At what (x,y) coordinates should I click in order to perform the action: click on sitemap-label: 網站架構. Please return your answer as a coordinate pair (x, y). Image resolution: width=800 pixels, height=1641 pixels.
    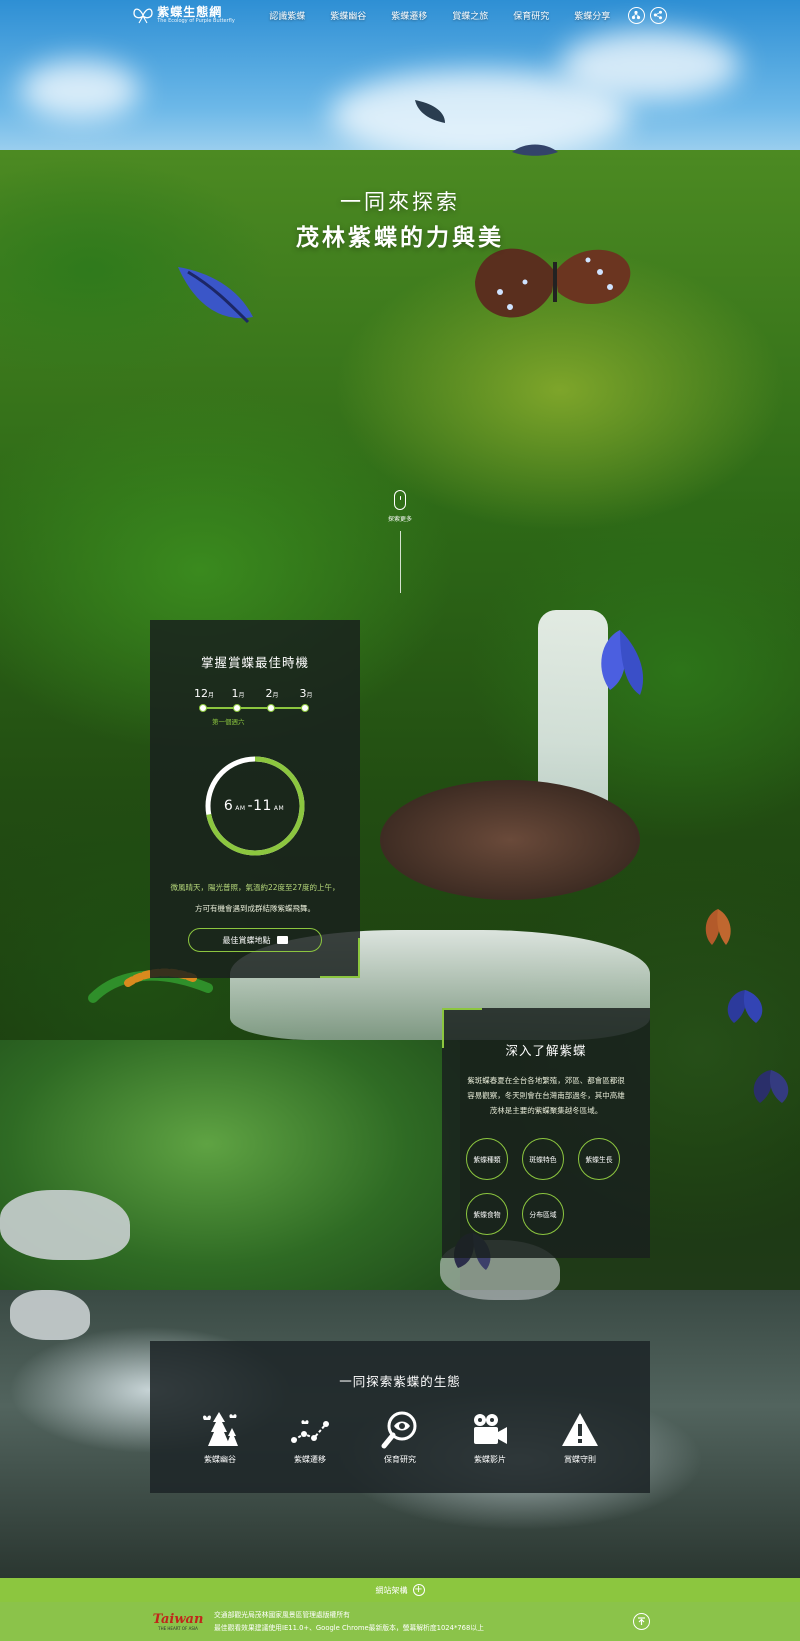
    Looking at the image, I should click on (391, 1590).